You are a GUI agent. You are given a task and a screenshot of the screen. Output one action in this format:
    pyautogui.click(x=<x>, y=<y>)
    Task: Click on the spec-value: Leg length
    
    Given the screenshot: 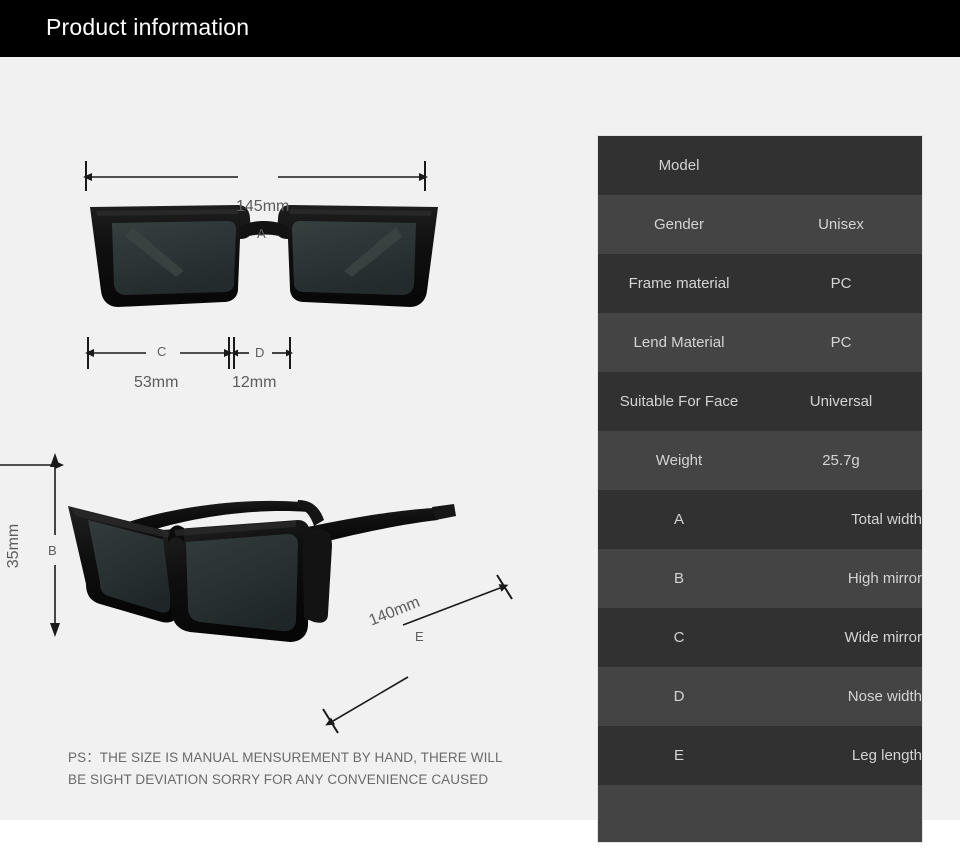 What is the action you would take?
    pyautogui.click(x=886, y=755)
    